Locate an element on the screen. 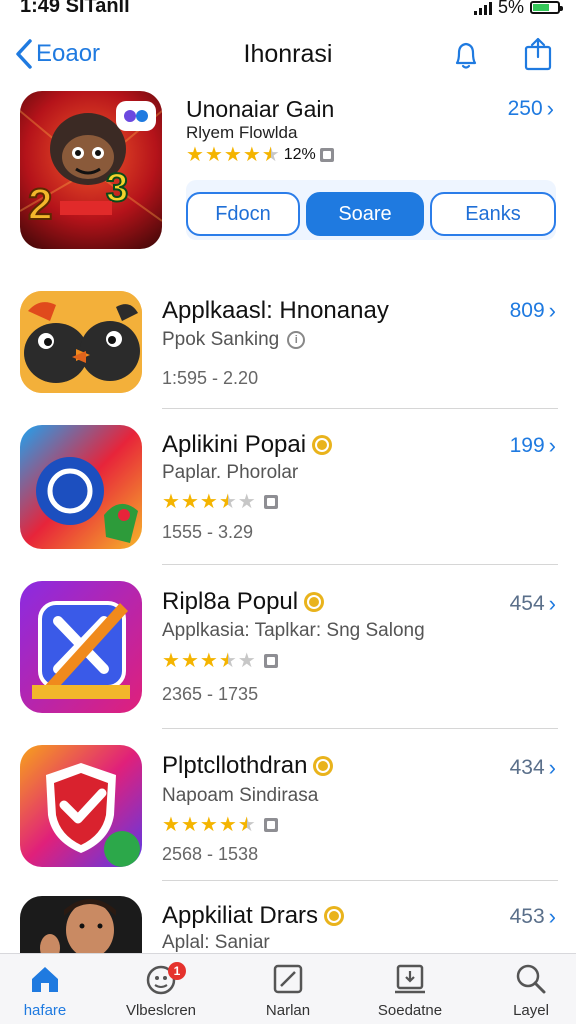  featured-app-developer: Rlyem Flowlda is located at coordinates (242, 132).